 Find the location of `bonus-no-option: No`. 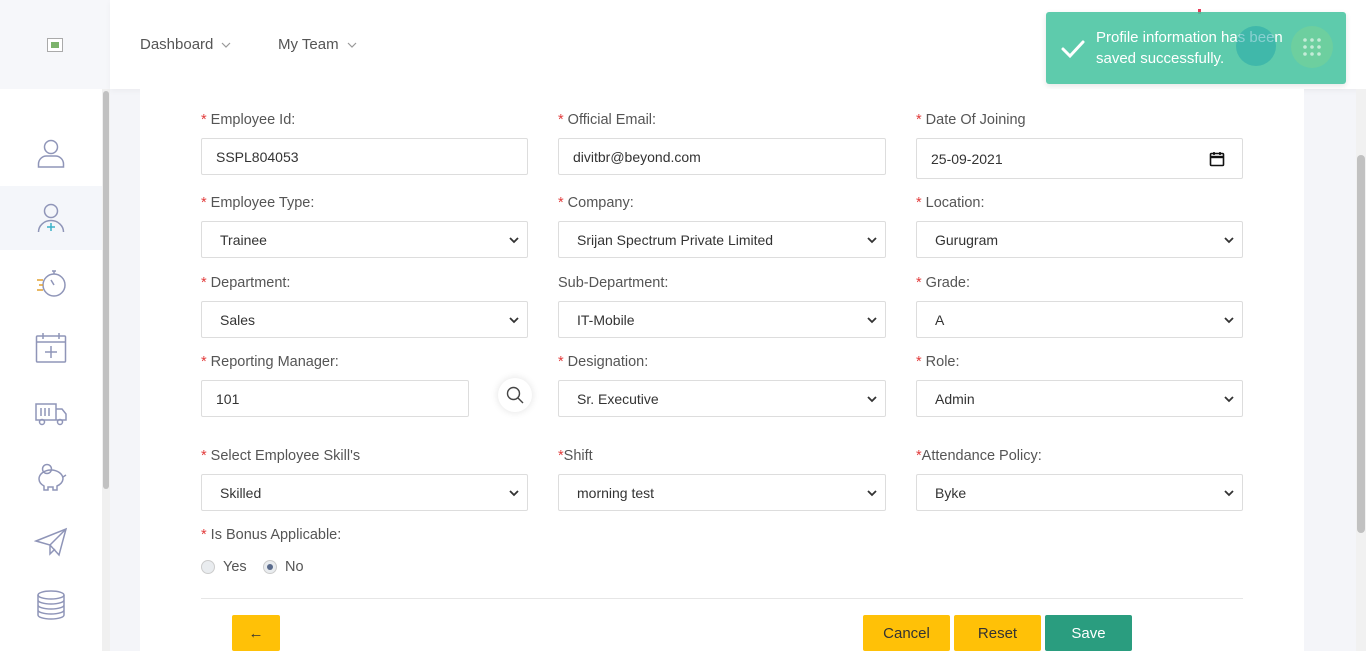

bonus-no-option: No is located at coordinates (283, 567).